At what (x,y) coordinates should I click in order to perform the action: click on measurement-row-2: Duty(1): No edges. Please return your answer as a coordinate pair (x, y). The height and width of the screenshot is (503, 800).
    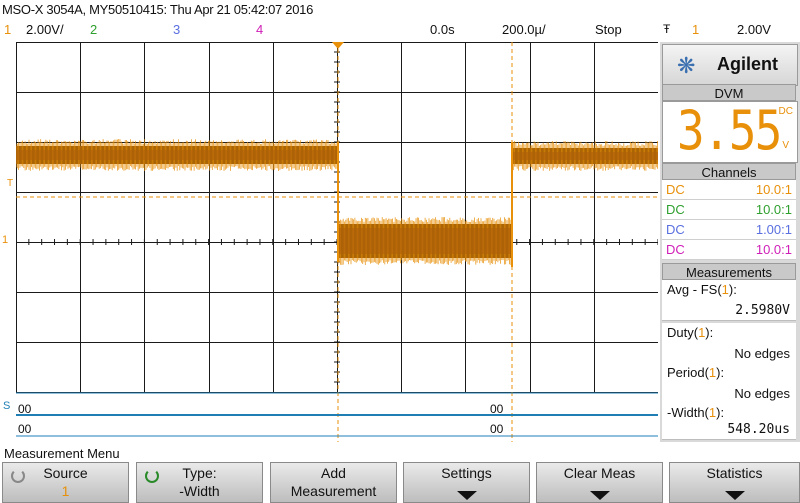
    Looking at the image, I should click on (729, 343).